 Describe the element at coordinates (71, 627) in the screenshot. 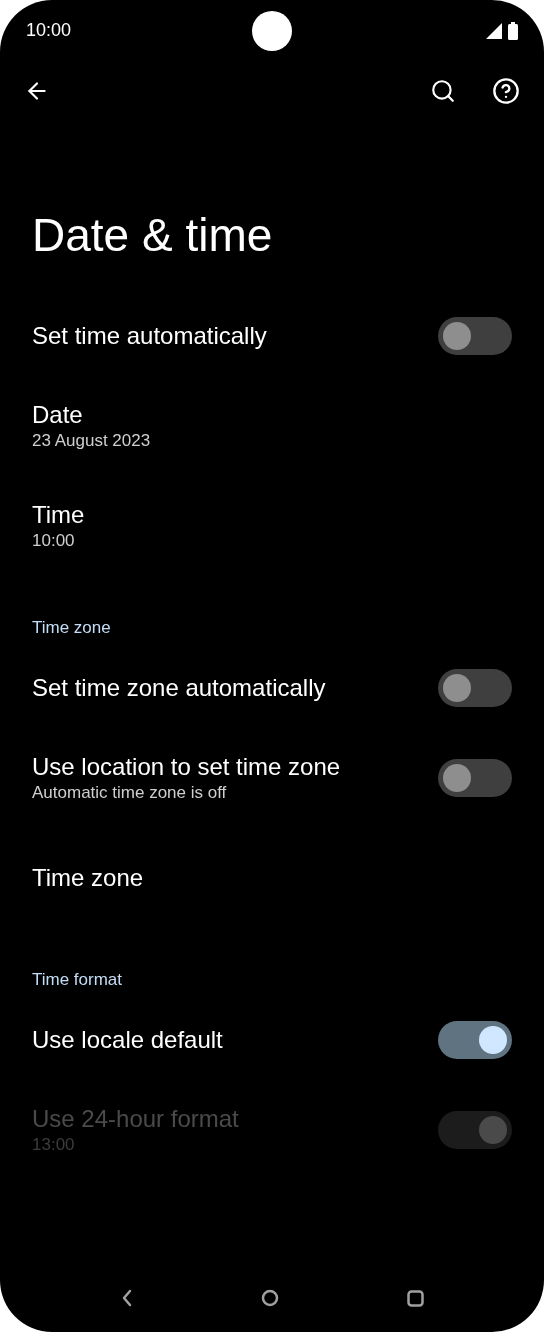

I see `section-header: Time zone` at that location.